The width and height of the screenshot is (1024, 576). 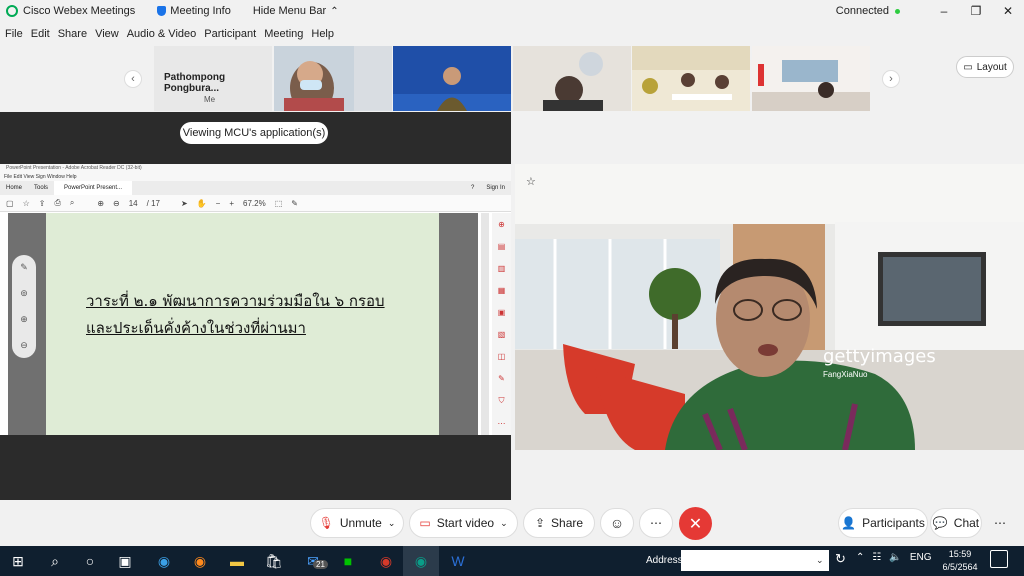 I want to click on refresh-icon: ↻, so click(x=840, y=559).